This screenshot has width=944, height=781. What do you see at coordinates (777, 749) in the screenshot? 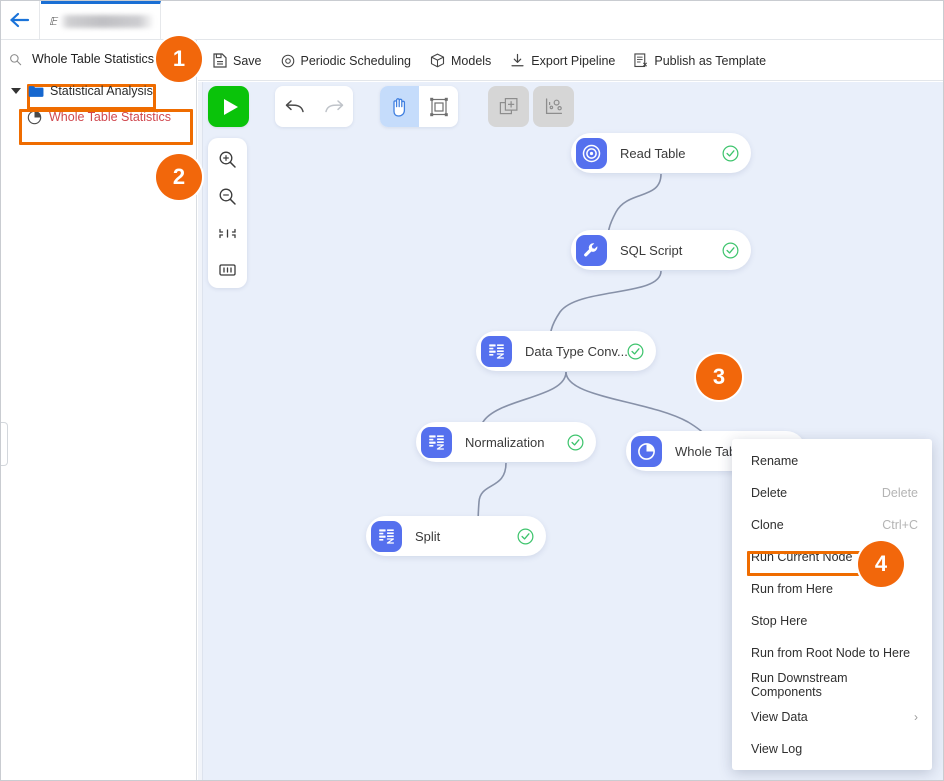
I see `context-menu-item-label: View Log` at bounding box center [777, 749].